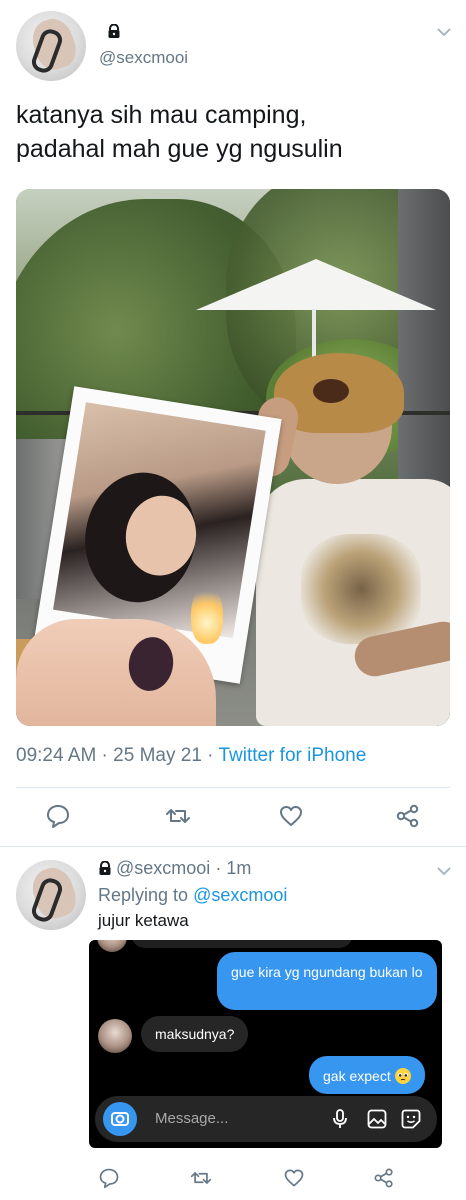  What do you see at coordinates (233, 818) in the screenshot?
I see `tweet-actions` at bounding box center [233, 818].